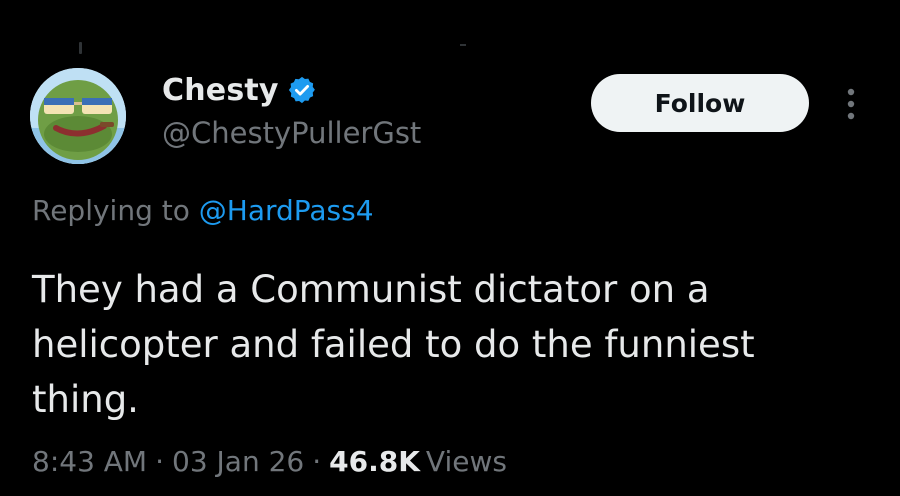 This screenshot has width=900, height=496. I want to click on replying-to-line: Replying to @HardPass4, so click(203, 210).